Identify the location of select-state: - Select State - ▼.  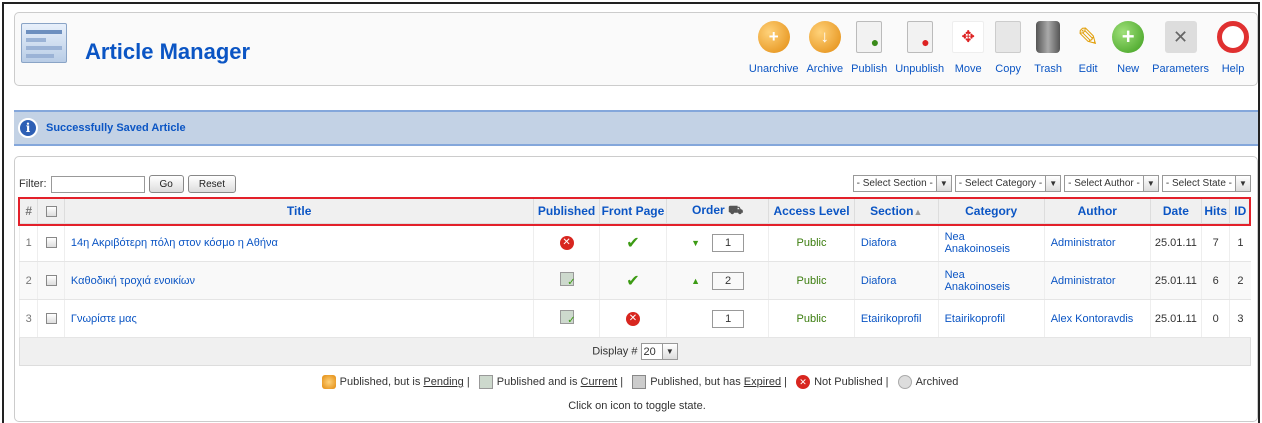
(1206, 183).